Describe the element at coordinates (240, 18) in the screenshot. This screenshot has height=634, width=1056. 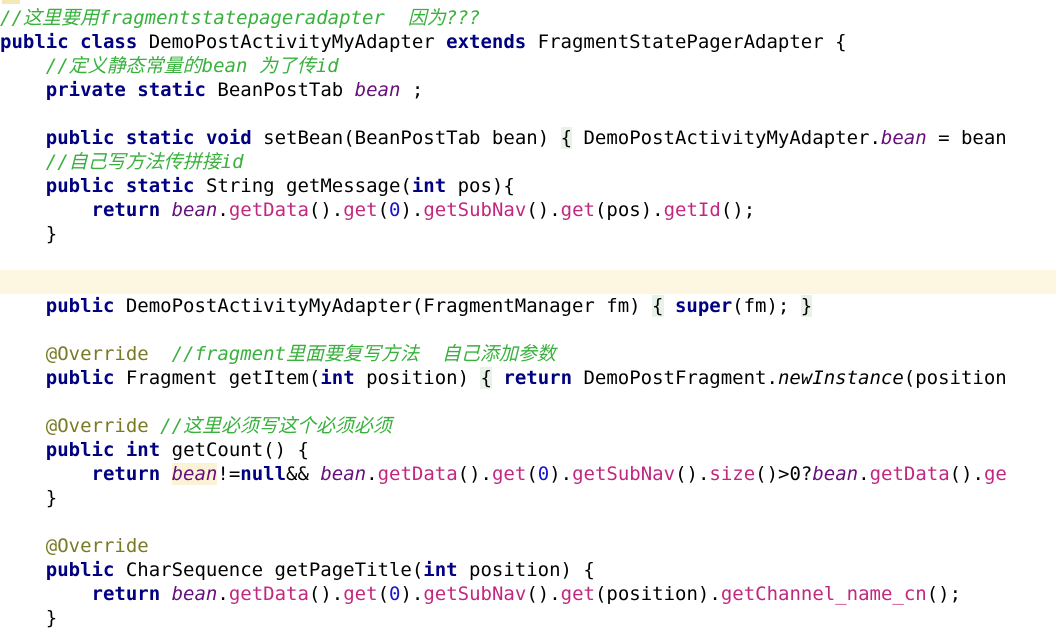
I see `comment-token: //这里要用fragmentstatepageradapter 因为???` at that location.